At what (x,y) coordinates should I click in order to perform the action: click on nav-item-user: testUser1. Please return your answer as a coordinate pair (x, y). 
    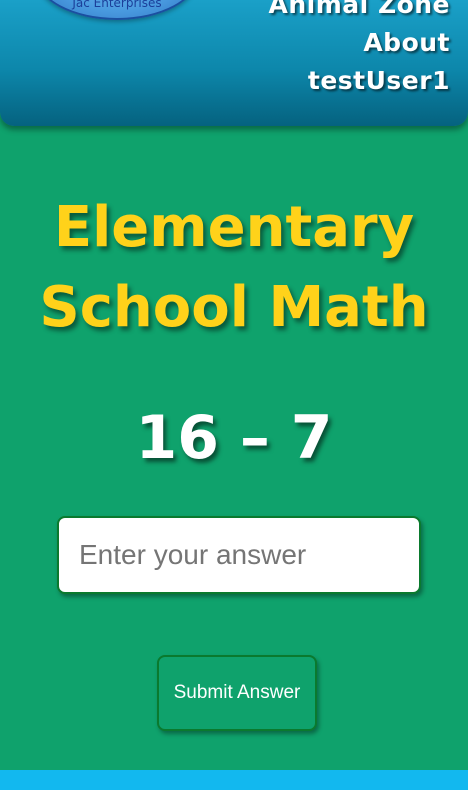
    Looking at the image, I should click on (359, 81).